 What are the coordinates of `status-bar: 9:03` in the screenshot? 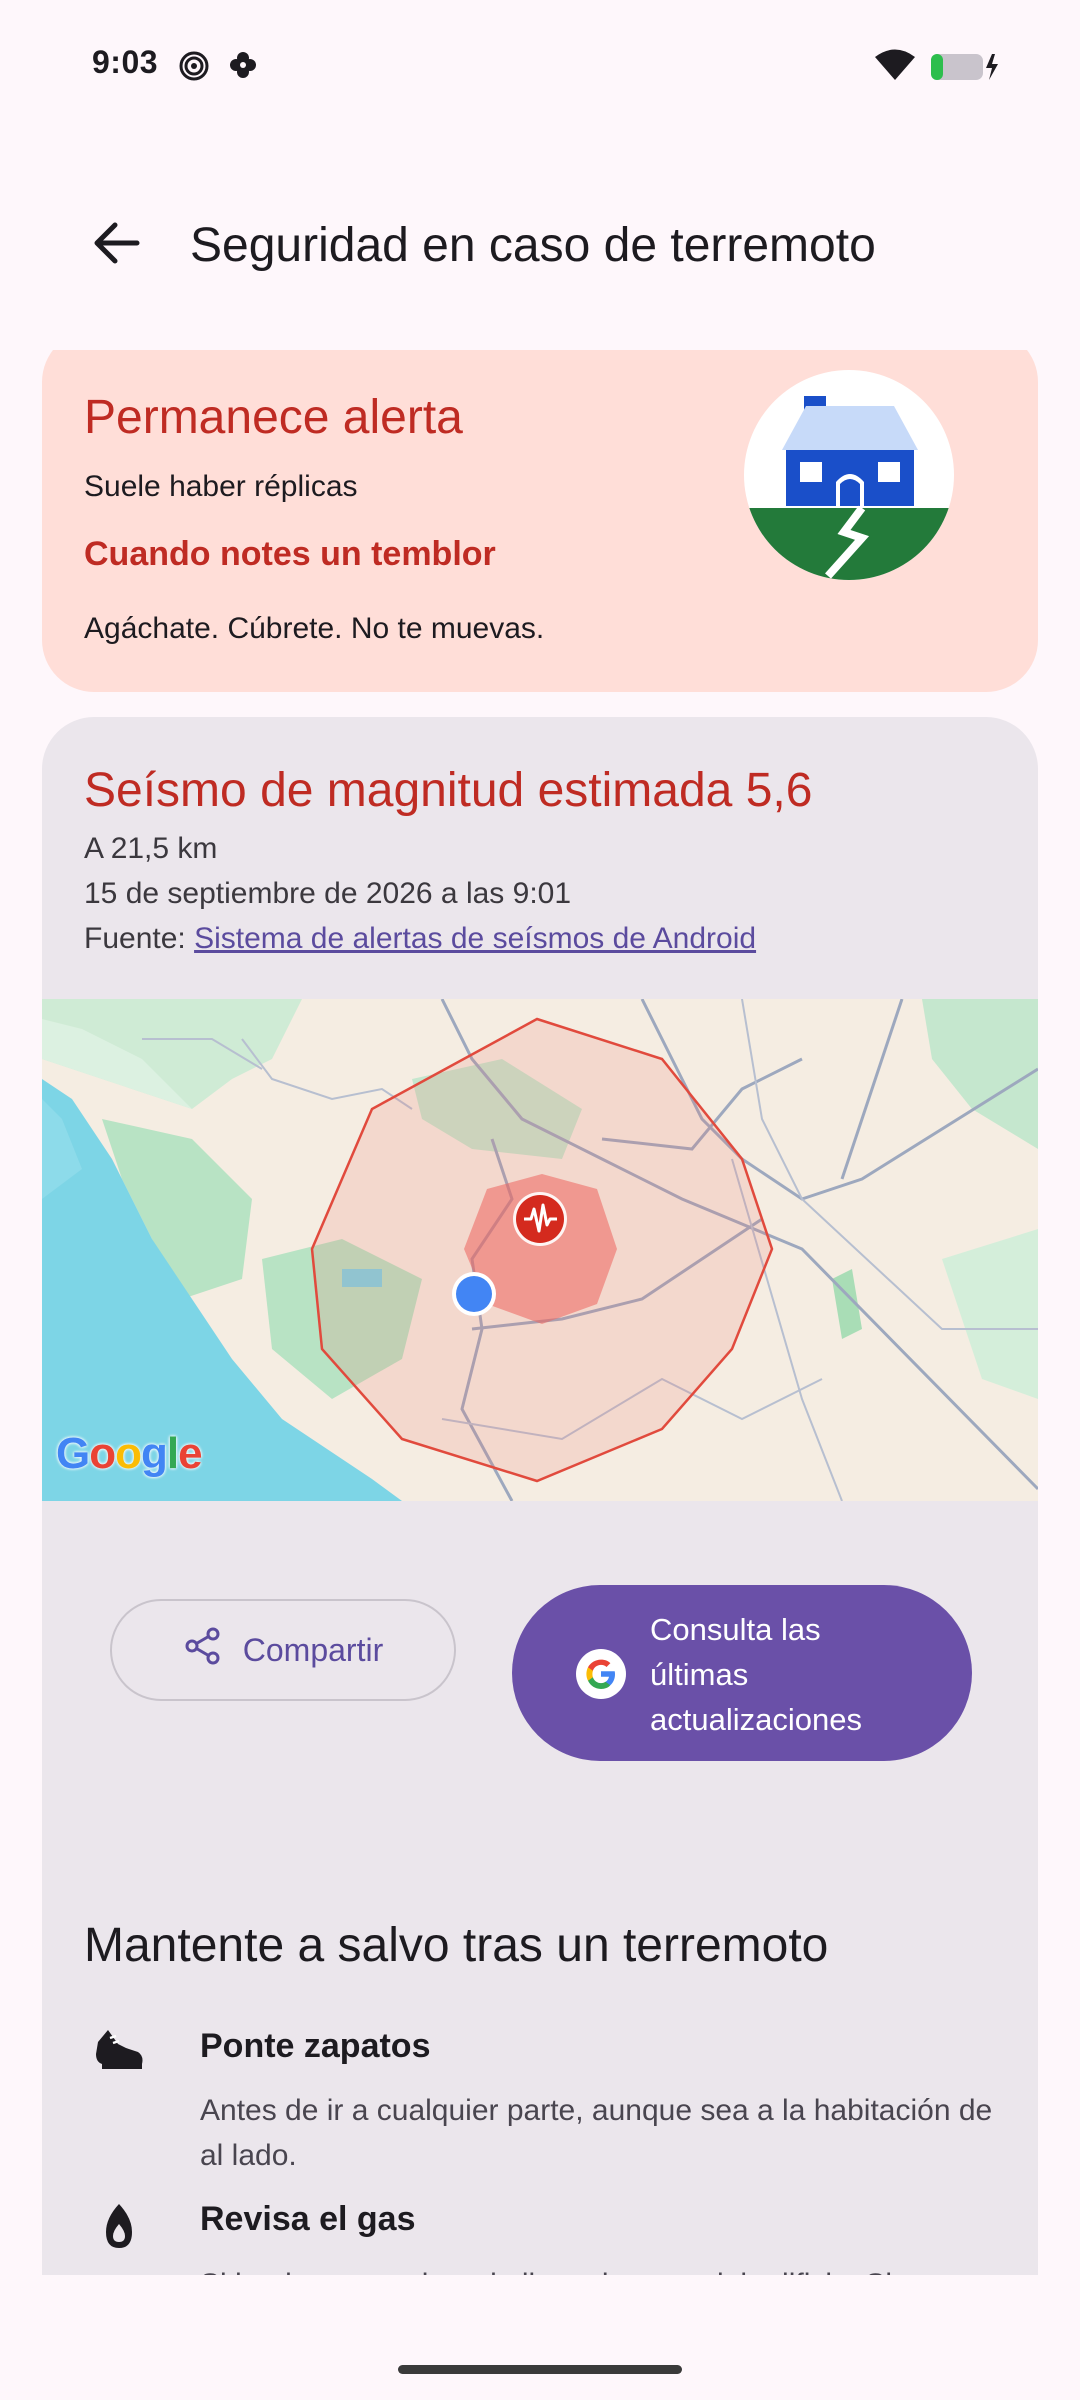 It's located at (540, 65).